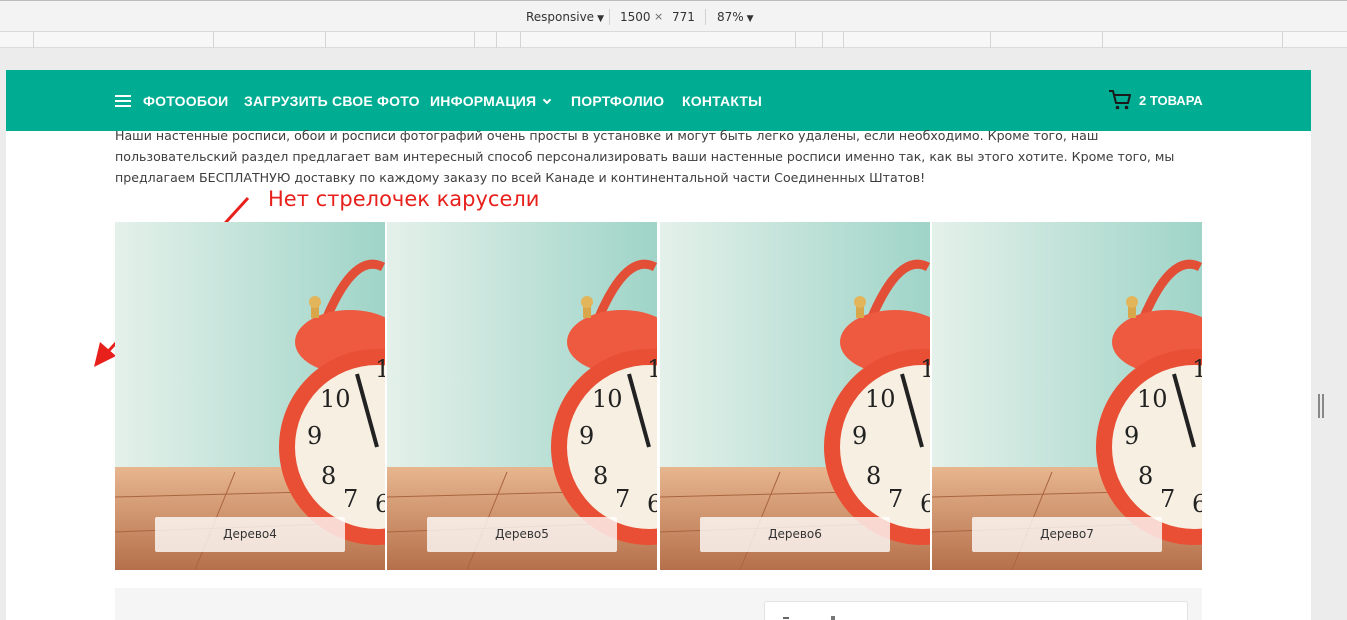  What do you see at coordinates (185, 101) in the screenshot?
I see `nav-item-wallpapers: ФОТООБОИ` at bounding box center [185, 101].